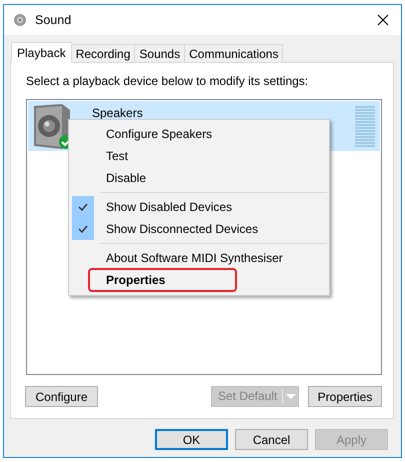 Image resolution: width=405 pixels, height=462 pixels. Describe the element at coordinates (53, 20) in the screenshot. I see `window-title: Sound` at that location.